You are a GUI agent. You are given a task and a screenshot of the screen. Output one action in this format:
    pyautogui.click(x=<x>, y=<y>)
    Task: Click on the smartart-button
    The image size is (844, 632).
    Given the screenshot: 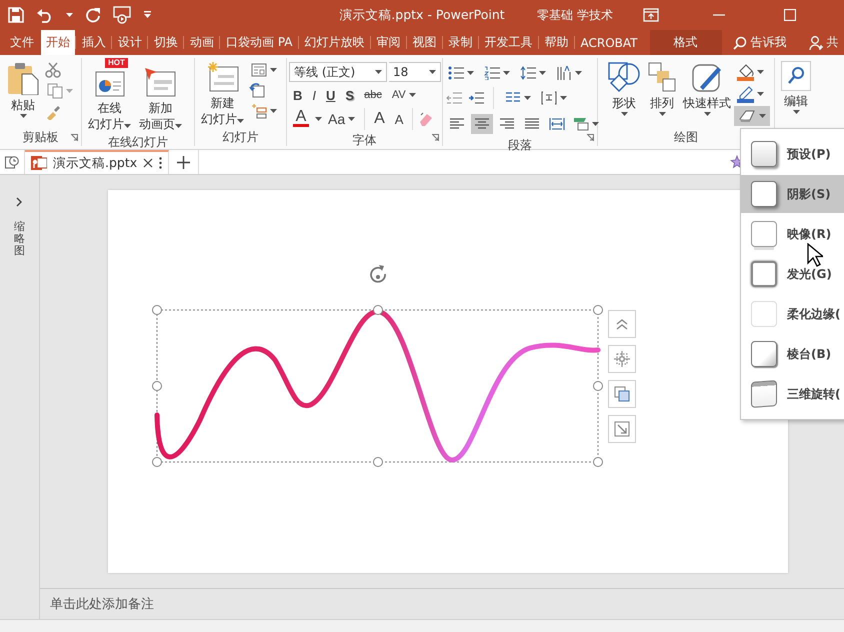 What is the action you would take?
    pyautogui.click(x=586, y=124)
    